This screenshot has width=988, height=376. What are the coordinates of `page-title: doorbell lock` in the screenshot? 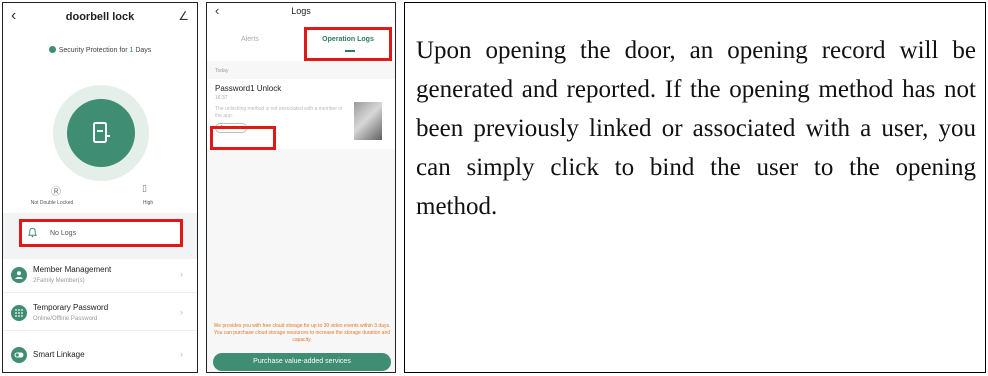 It's located at (100, 17).